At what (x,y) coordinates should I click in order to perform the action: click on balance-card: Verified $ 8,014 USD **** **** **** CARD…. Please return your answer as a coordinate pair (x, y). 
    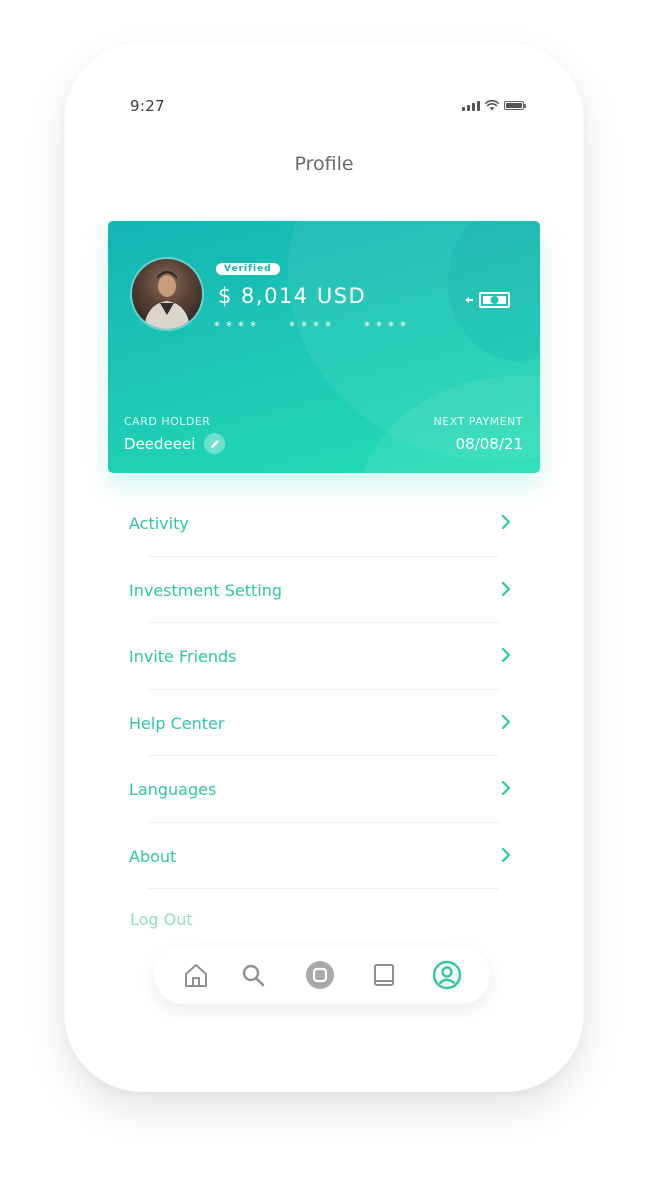
    Looking at the image, I should click on (324, 347).